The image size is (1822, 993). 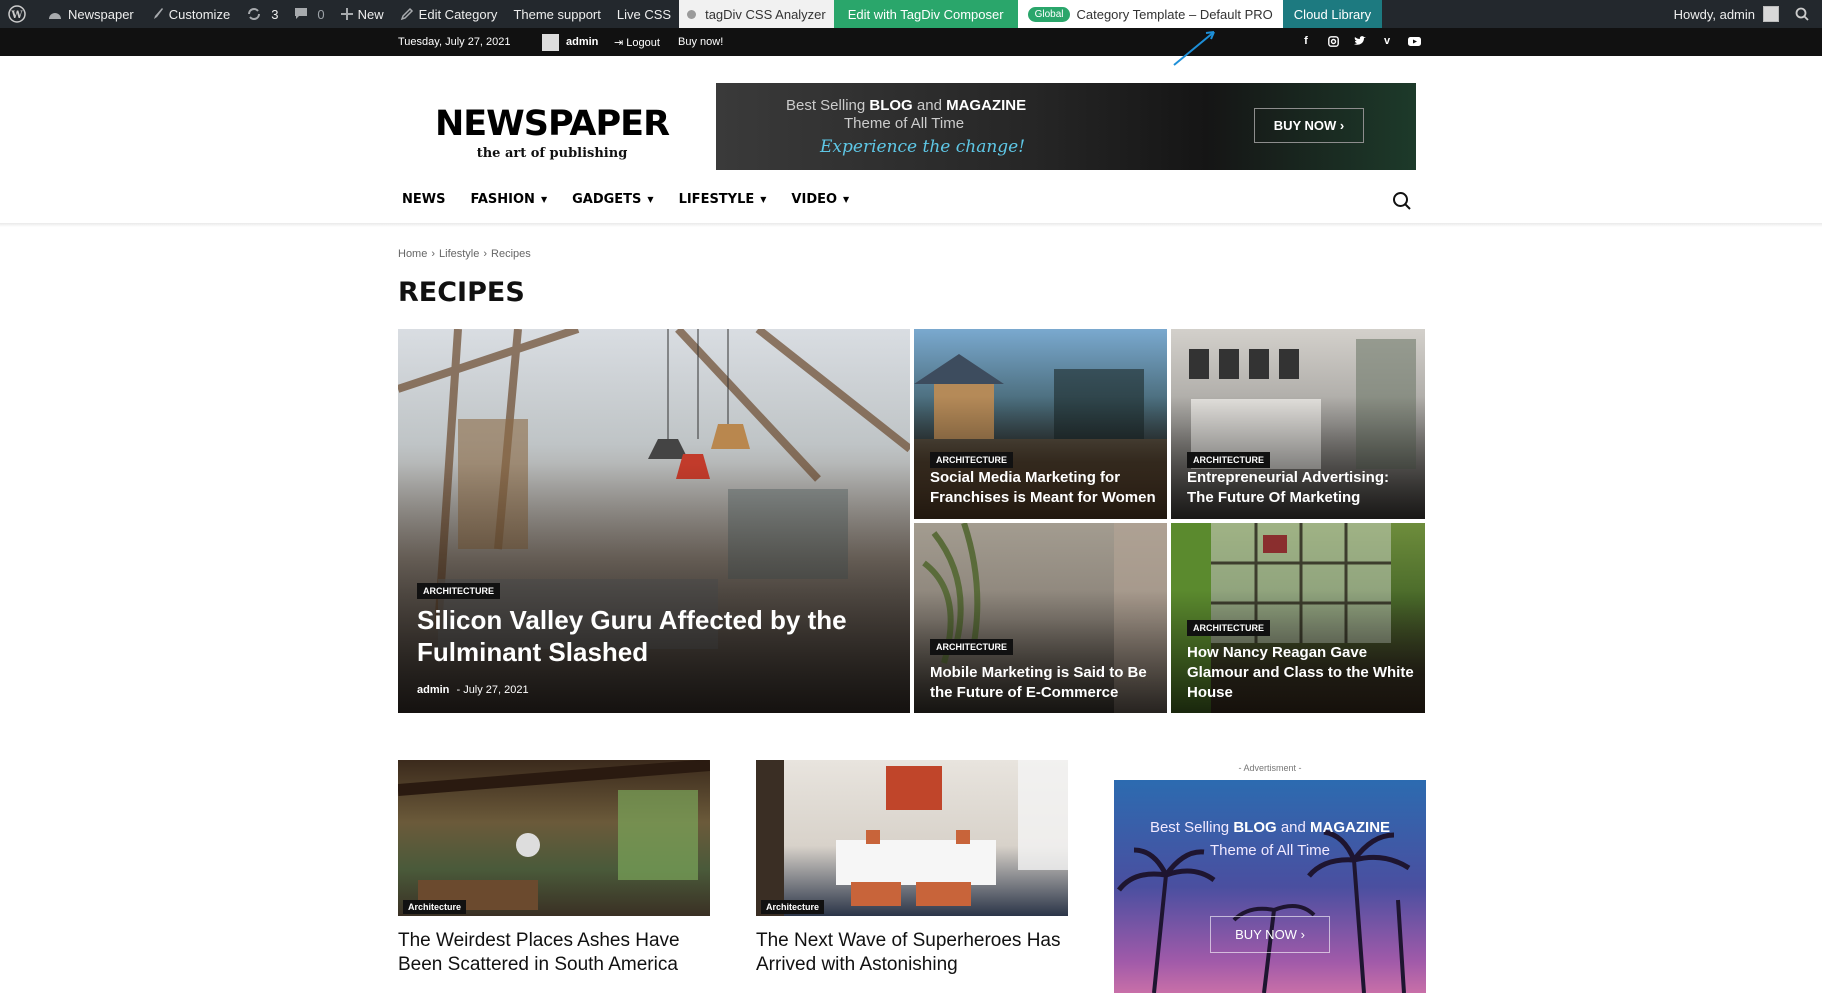 I want to click on category-template-button: Global Category Template – Default PRO, so click(x=1150, y=14).